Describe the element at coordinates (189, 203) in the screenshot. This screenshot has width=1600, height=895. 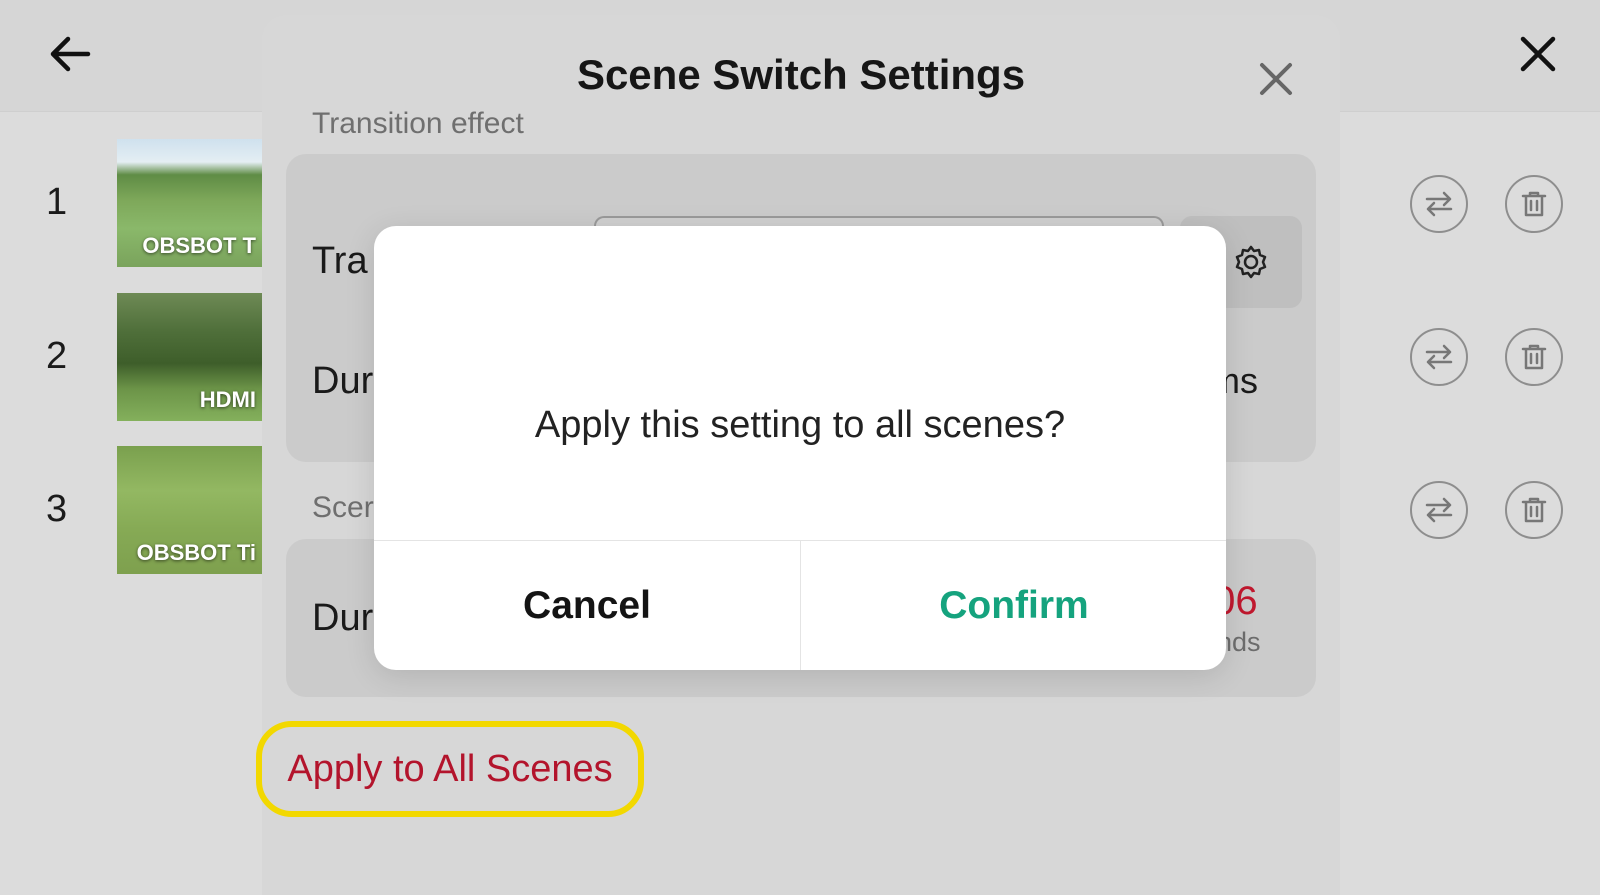
I see `scene-thumbnail: OBSBOT T` at that location.